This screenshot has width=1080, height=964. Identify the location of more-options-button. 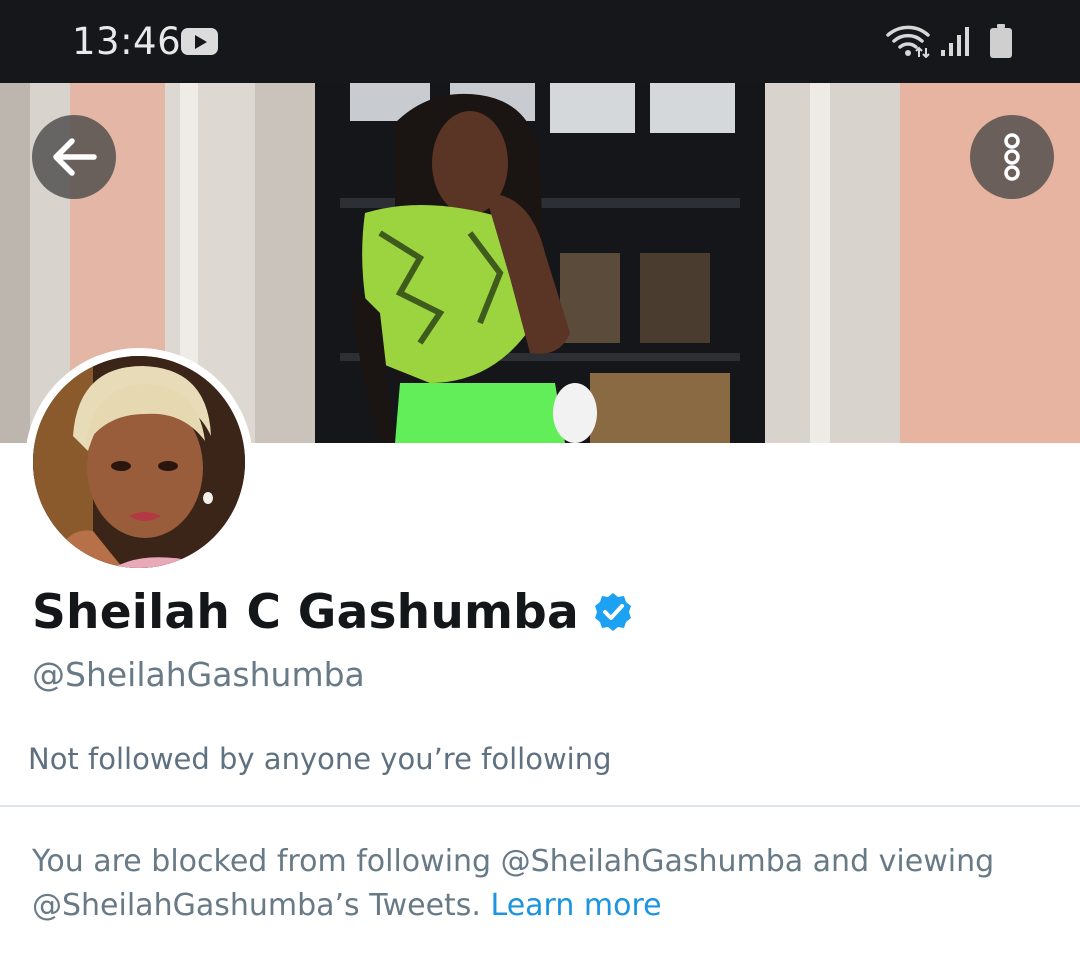
(1012, 157).